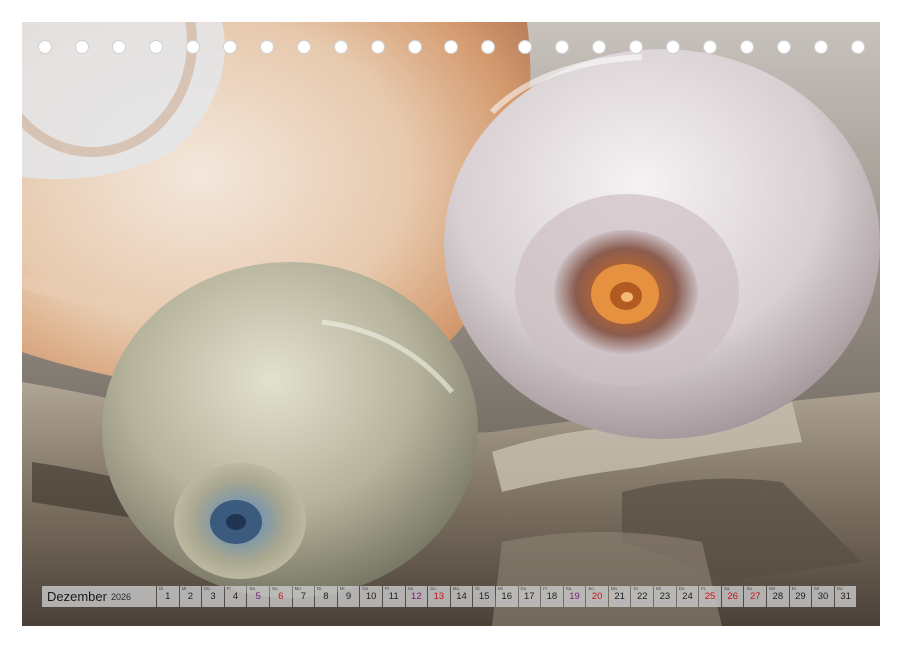 The width and height of the screenshot is (902, 648). I want to click on day-cell: Di 29, so click(800, 596).